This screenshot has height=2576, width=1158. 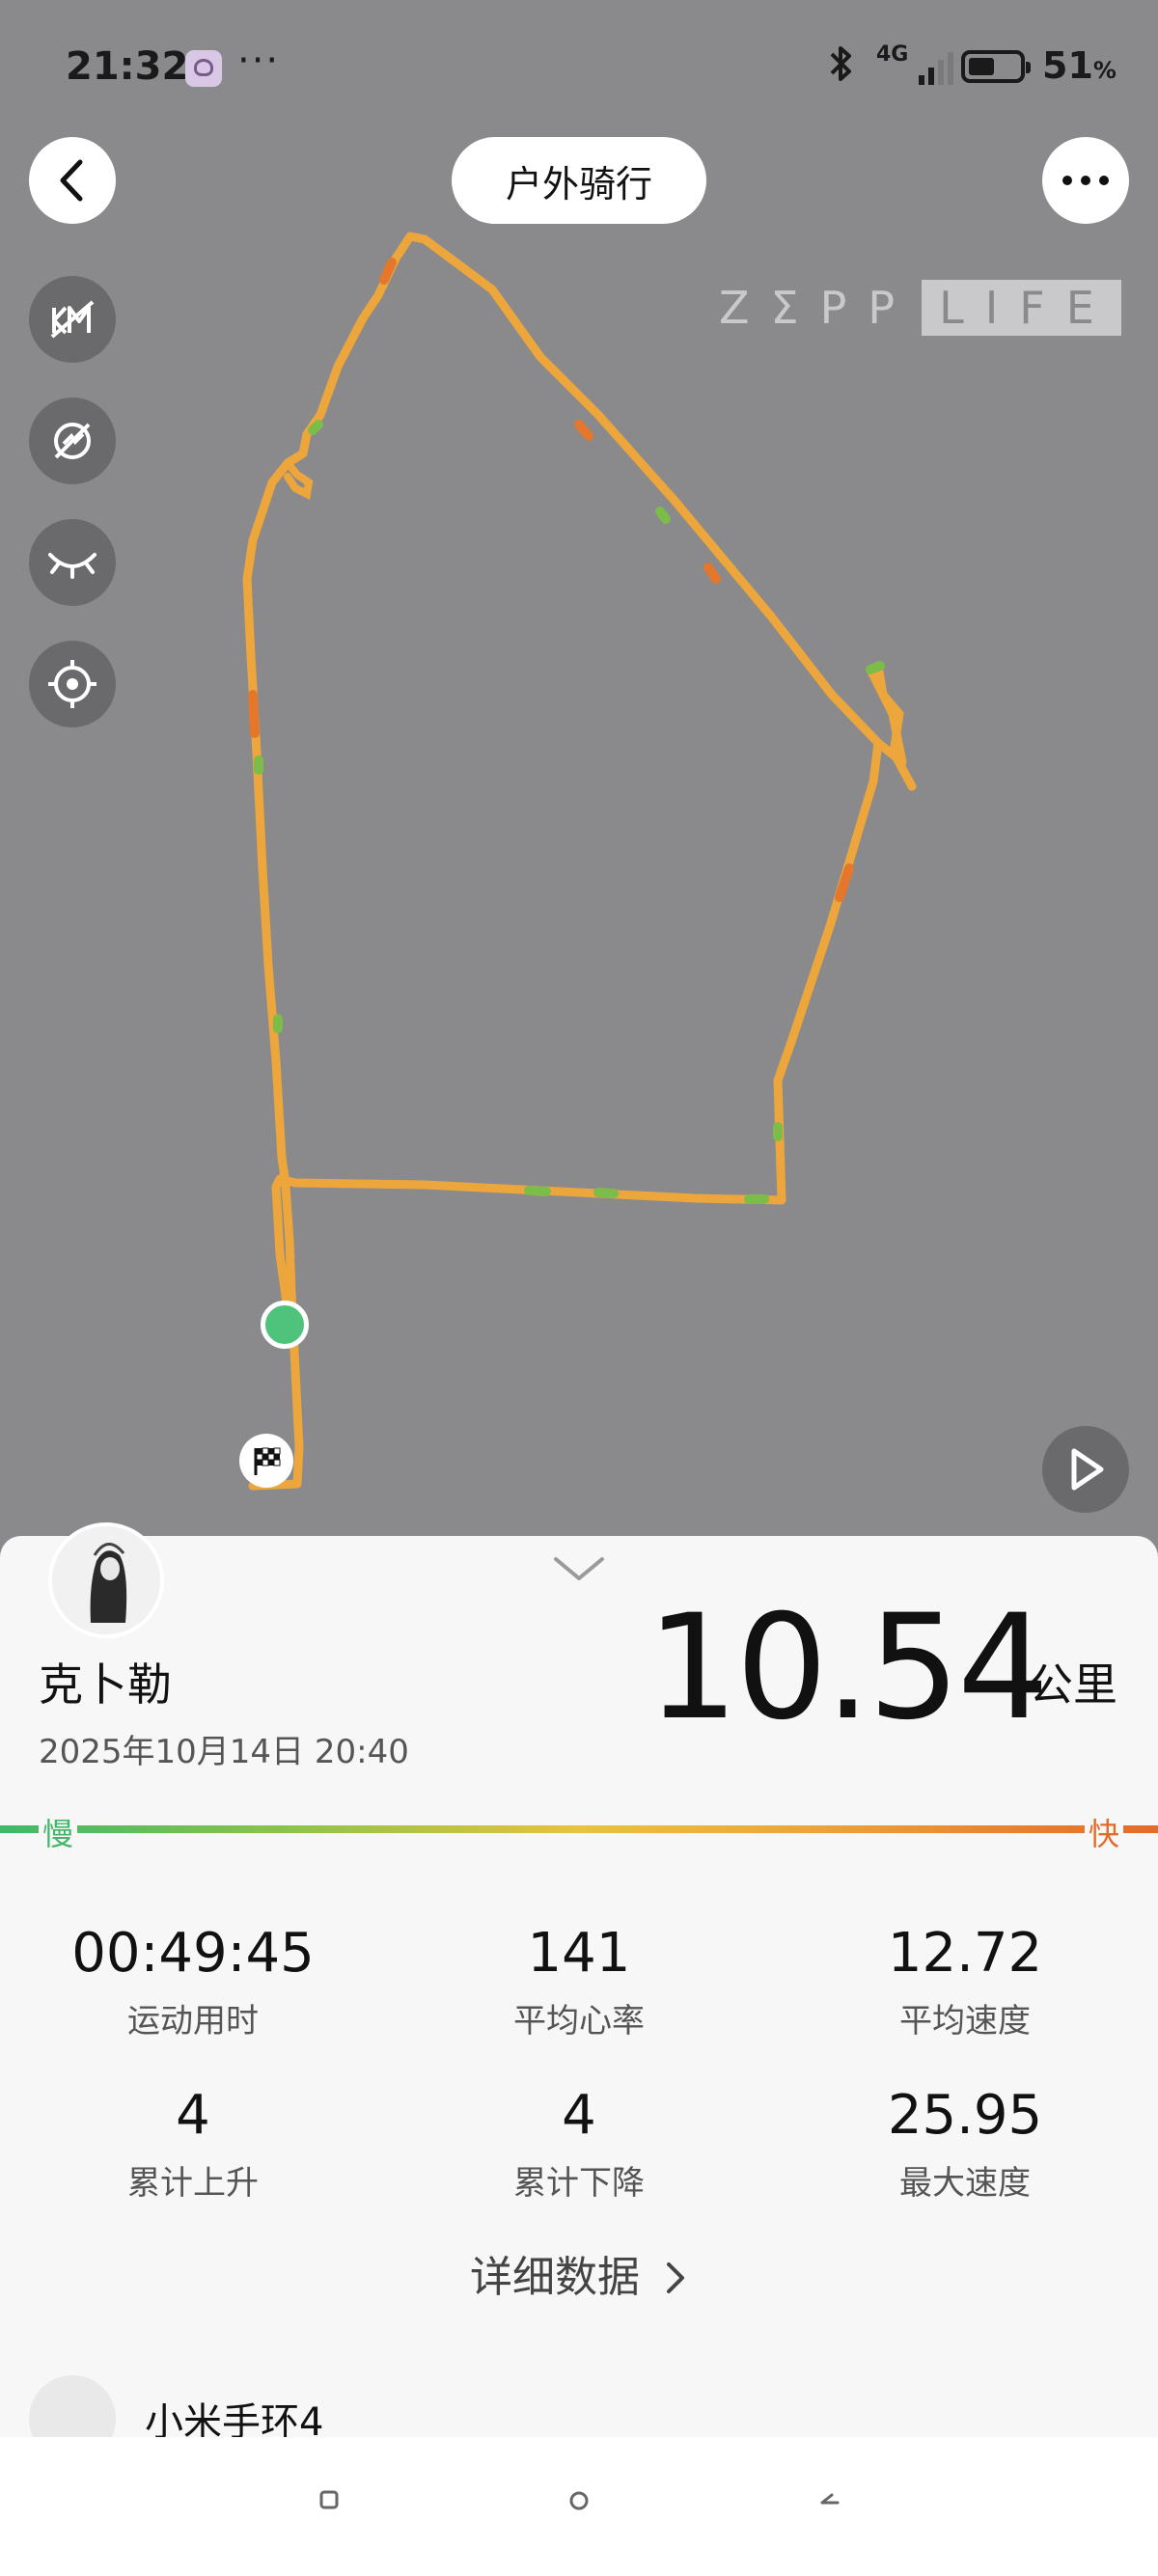 I want to click on stat-value: 12.72, so click(x=965, y=1953).